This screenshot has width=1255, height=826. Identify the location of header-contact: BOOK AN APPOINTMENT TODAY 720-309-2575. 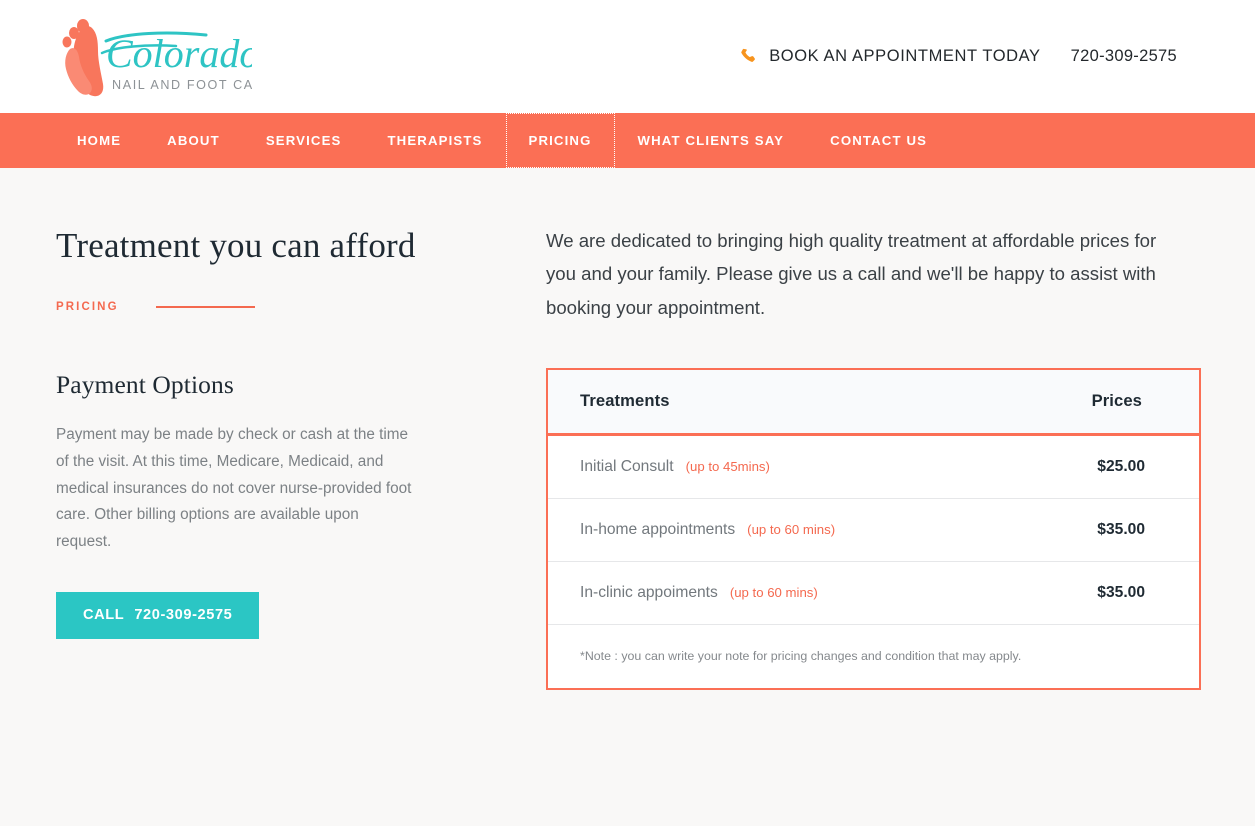
(958, 56).